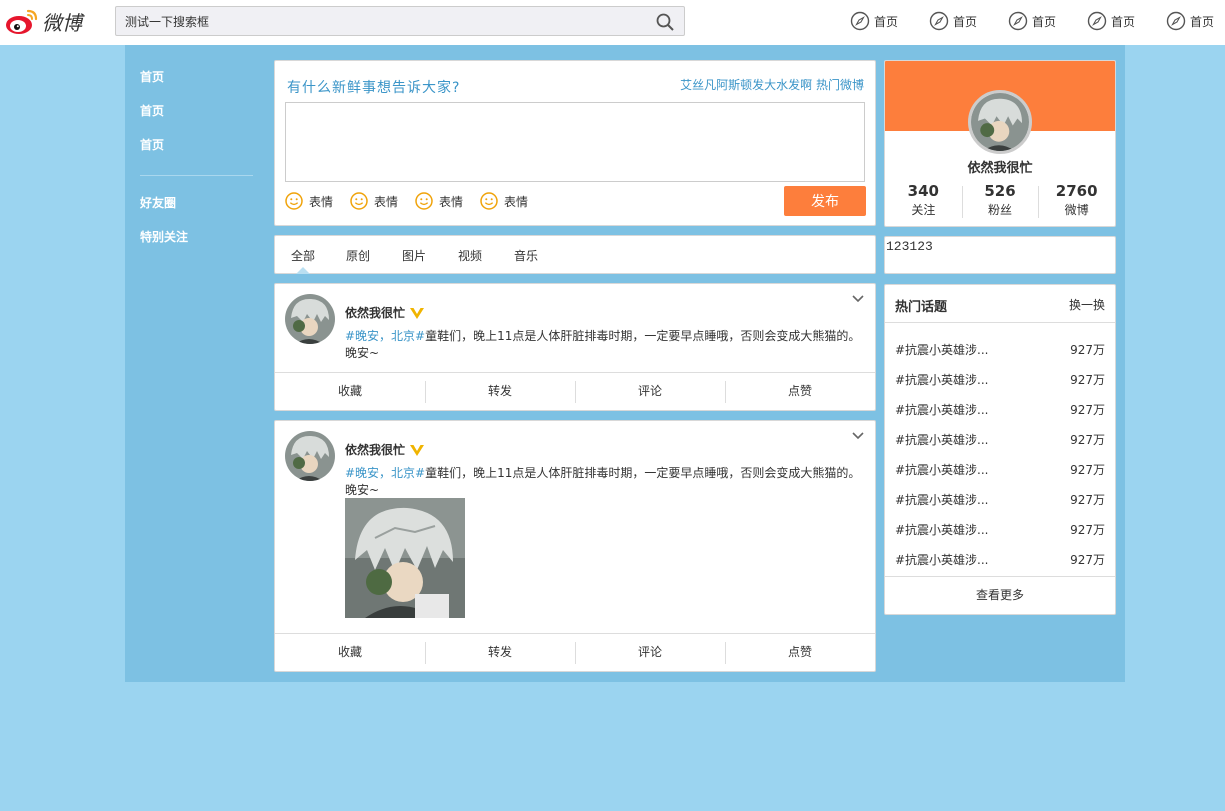 This screenshot has width=1225, height=811. I want to click on stat-label: 粉丝, so click(1000, 210).